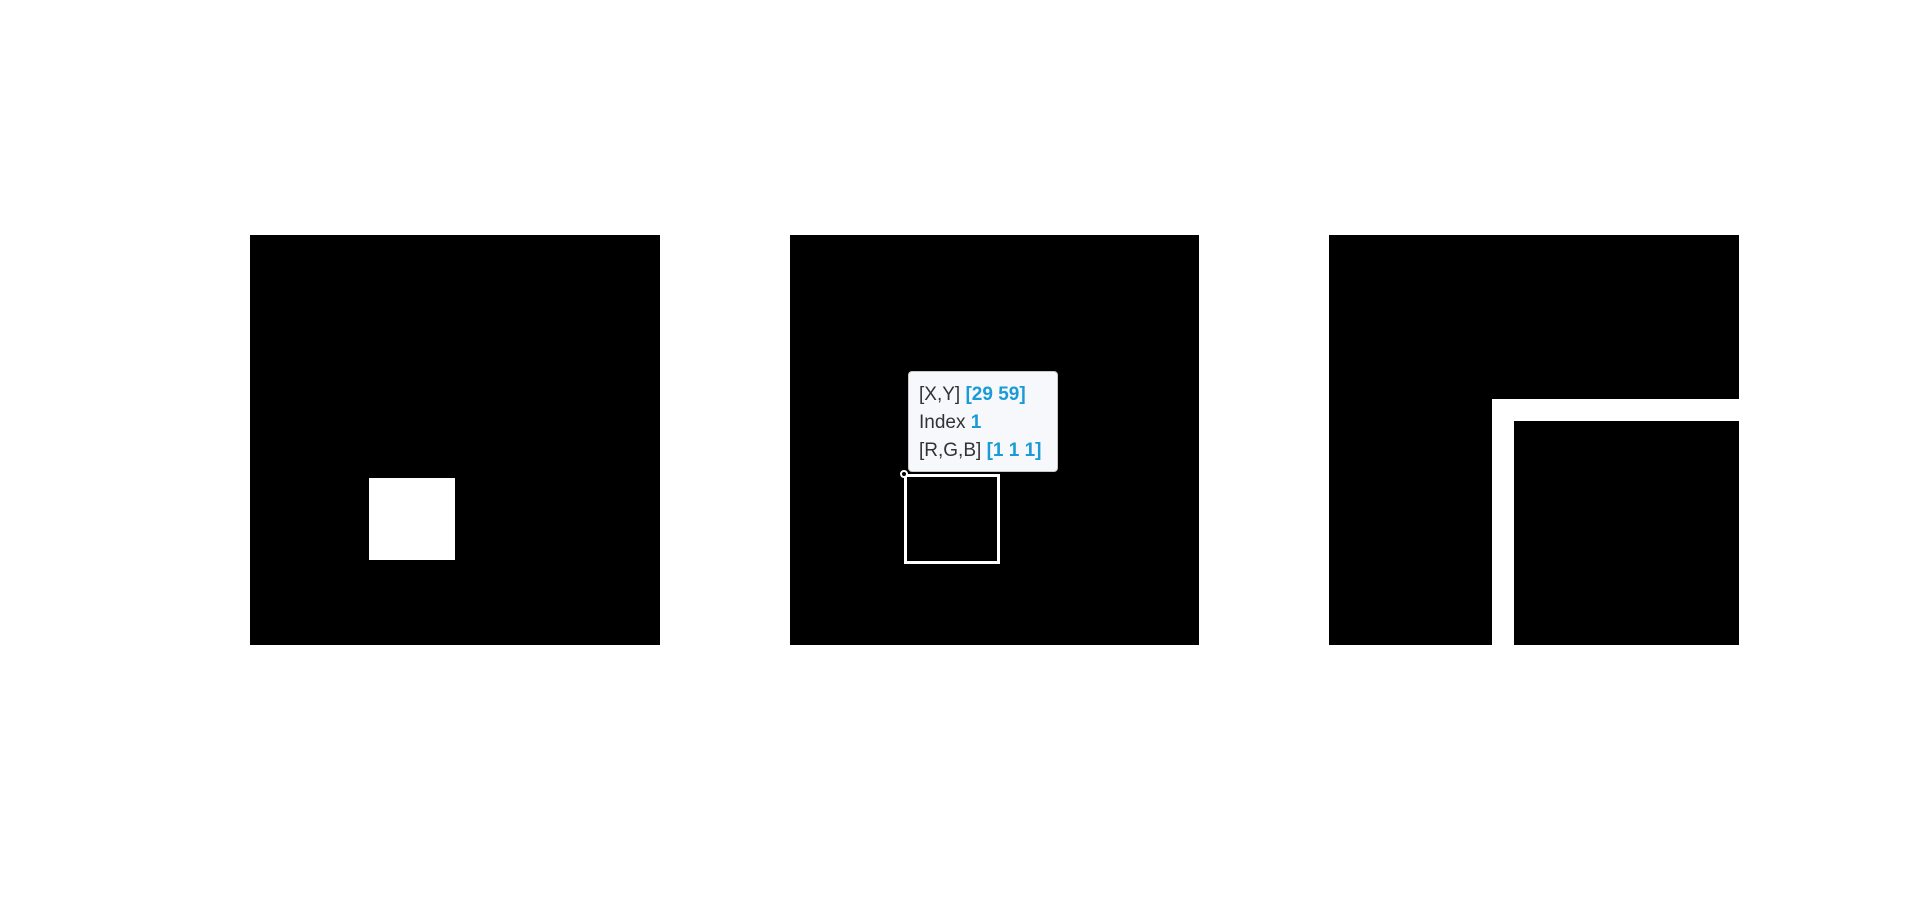  I want to click on datatip-rgb-label: [R,G,B], so click(950, 450).